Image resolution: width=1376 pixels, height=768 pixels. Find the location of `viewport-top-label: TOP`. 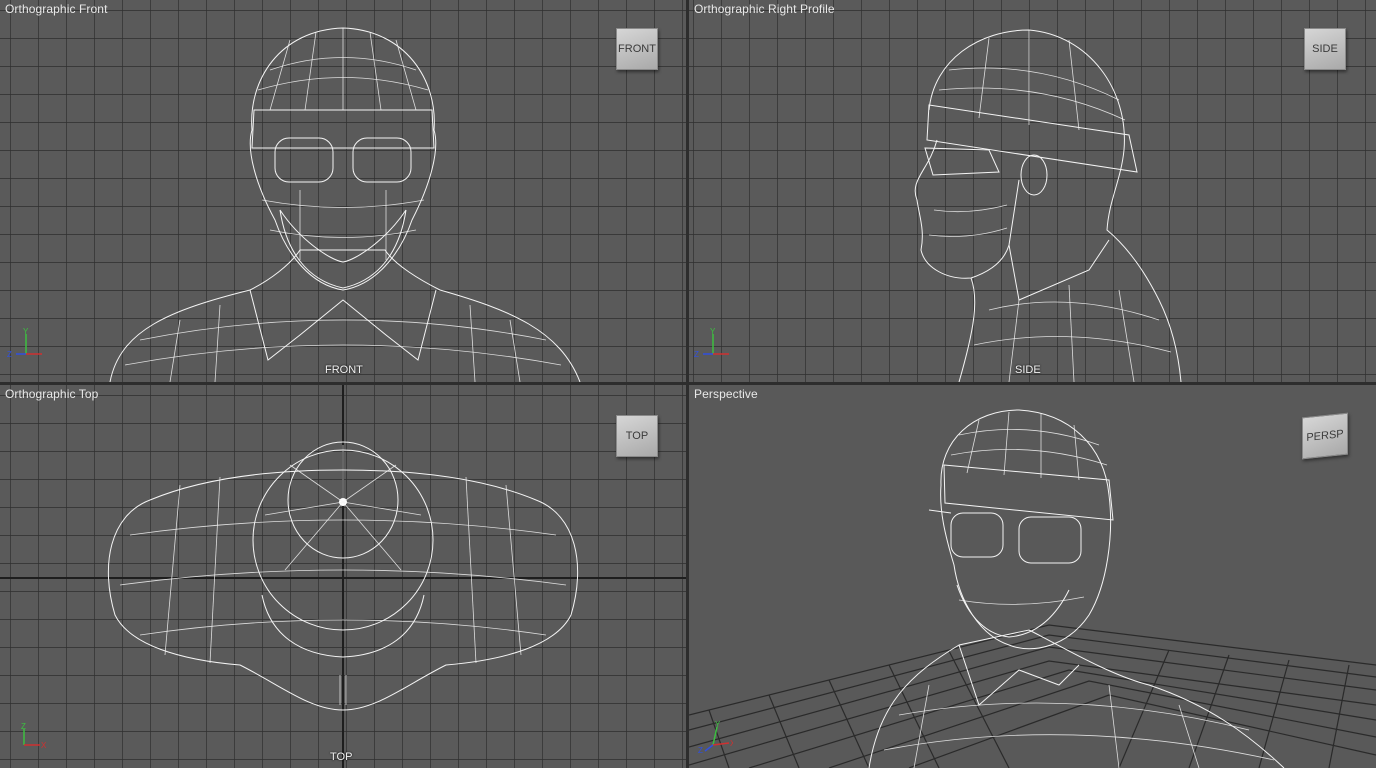

viewport-top-label: TOP is located at coordinates (341, 757).